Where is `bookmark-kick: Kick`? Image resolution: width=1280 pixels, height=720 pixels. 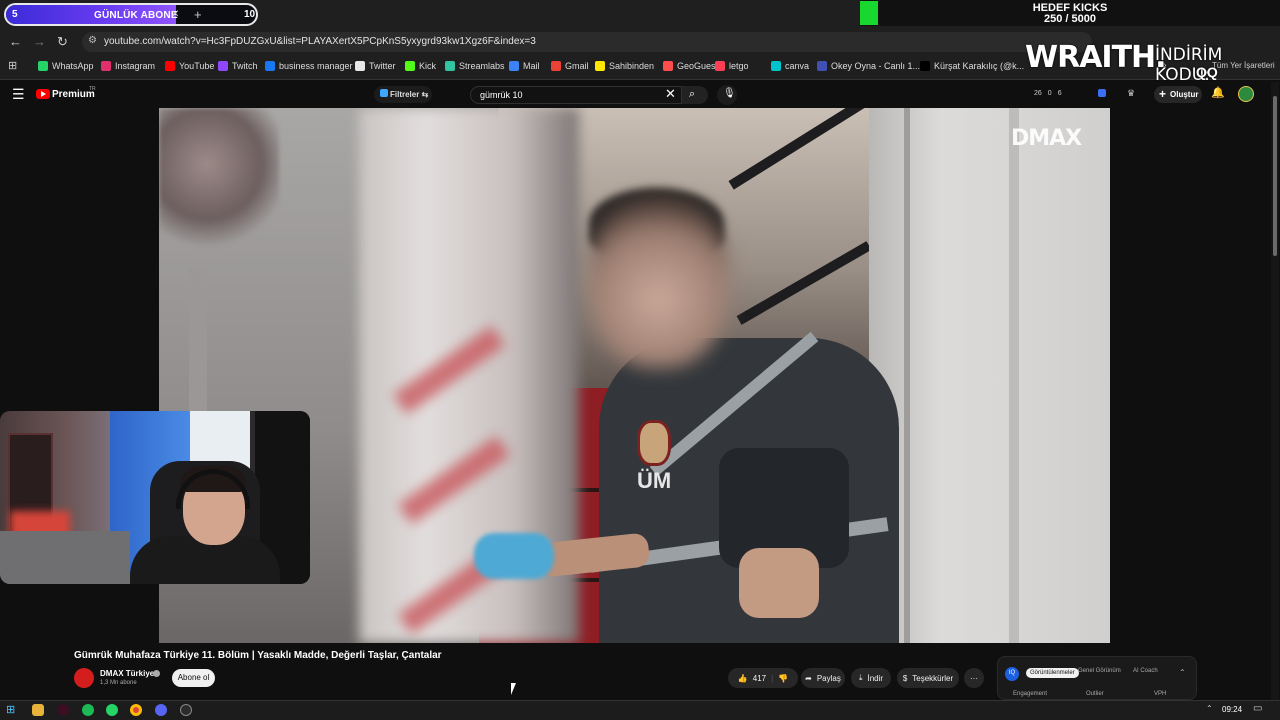
bookmark-kick: Kick is located at coordinates (420, 66).